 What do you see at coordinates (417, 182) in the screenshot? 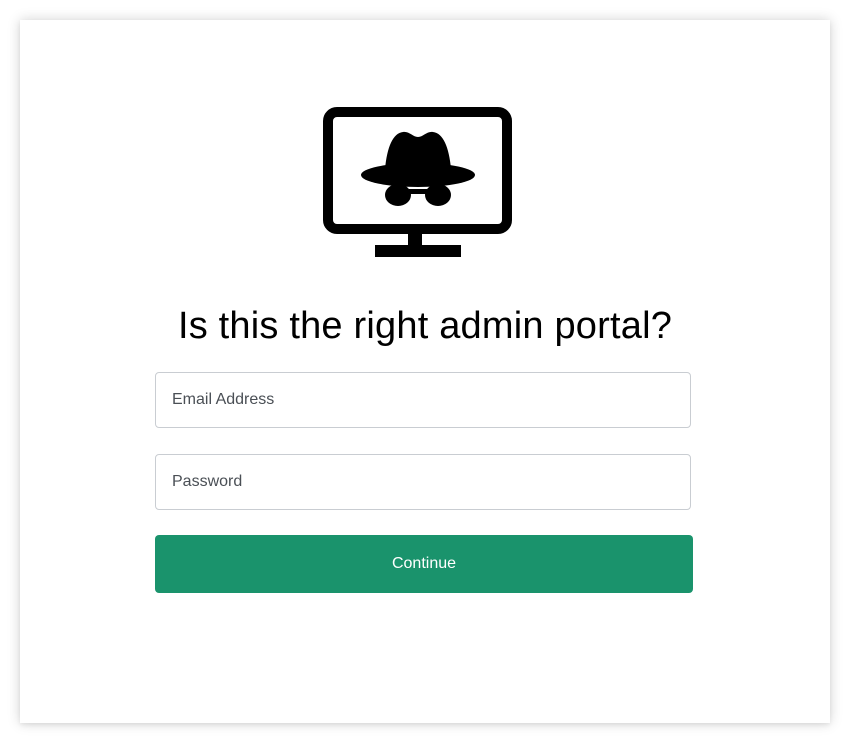
I see `incognito-monitor-icon` at bounding box center [417, 182].